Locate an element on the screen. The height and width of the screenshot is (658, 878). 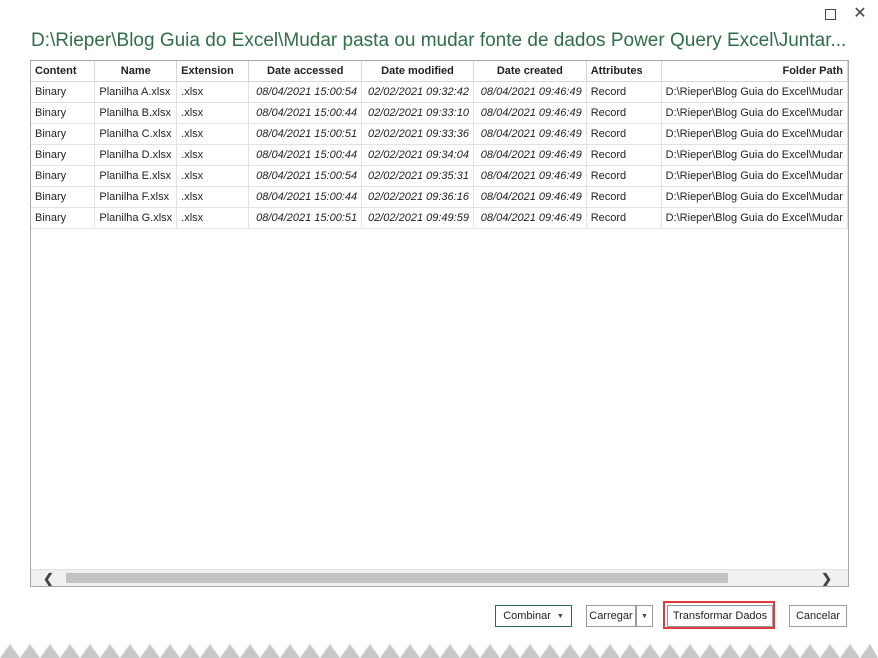
cancelar-label: Cancelar is located at coordinates (818, 616).